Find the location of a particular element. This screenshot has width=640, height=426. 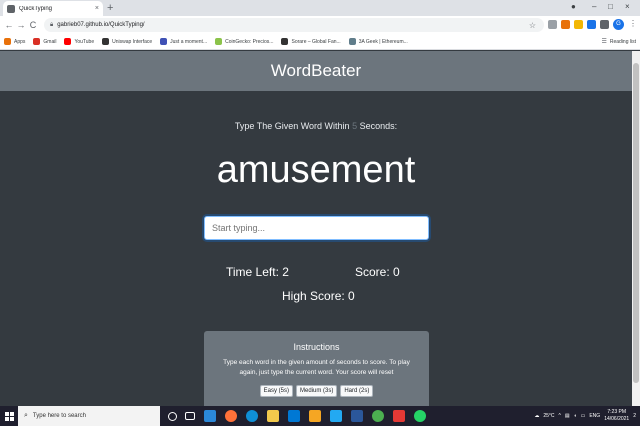

browser-tab: QuickTyping × is located at coordinates (53, 8).